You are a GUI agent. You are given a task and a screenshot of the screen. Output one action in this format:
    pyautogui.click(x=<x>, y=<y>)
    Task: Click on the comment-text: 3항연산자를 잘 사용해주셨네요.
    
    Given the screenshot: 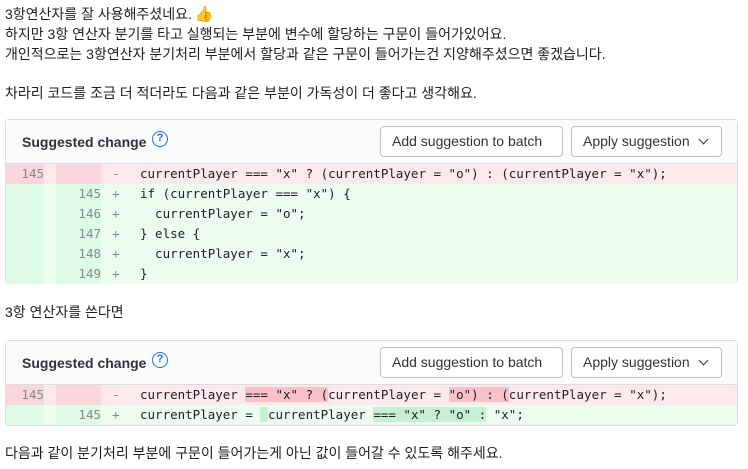 What is the action you would take?
    pyautogui.click(x=98, y=14)
    